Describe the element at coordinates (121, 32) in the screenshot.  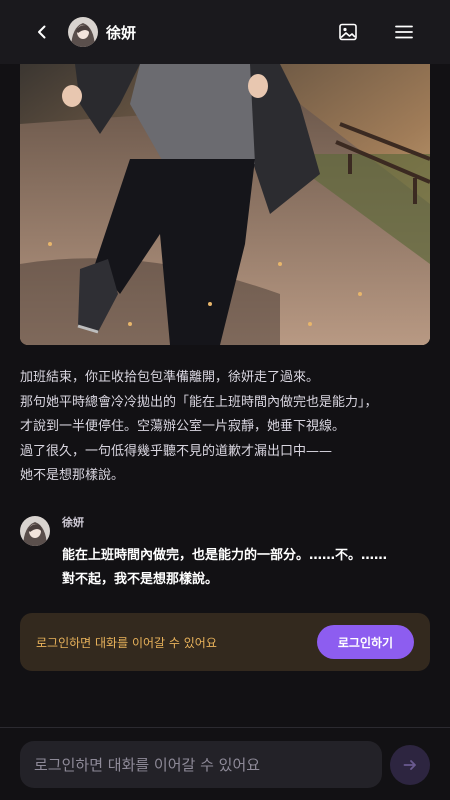
I see `chat-title: 徐妍` at that location.